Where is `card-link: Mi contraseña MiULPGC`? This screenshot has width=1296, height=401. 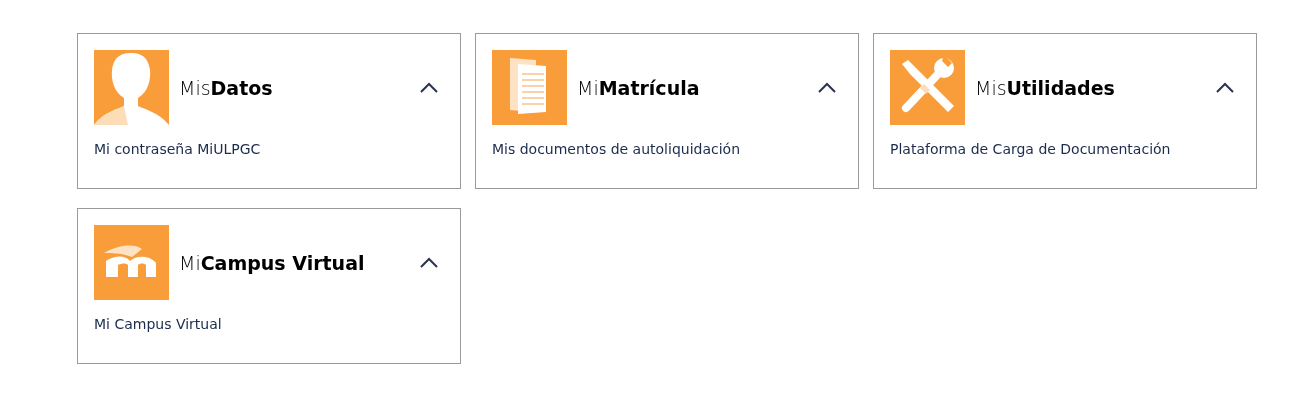 card-link: Mi contraseña MiULPGC is located at coordinates (269, 149).